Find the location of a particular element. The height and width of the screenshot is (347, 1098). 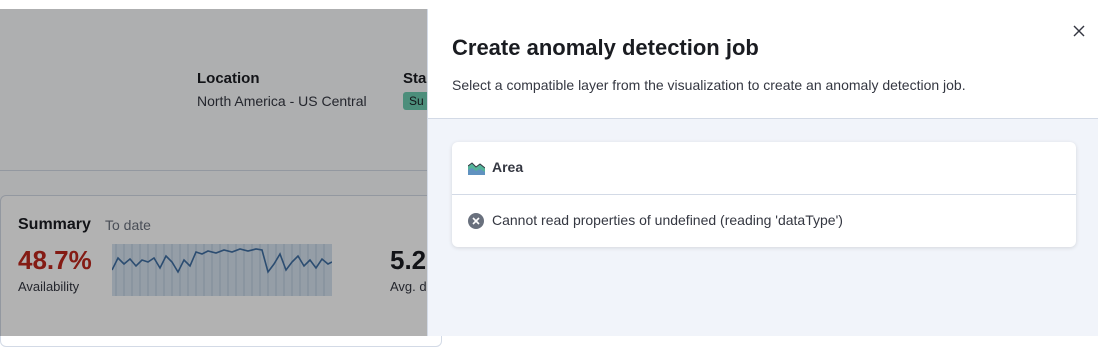

top-bar is located at coordinates (549, 4).